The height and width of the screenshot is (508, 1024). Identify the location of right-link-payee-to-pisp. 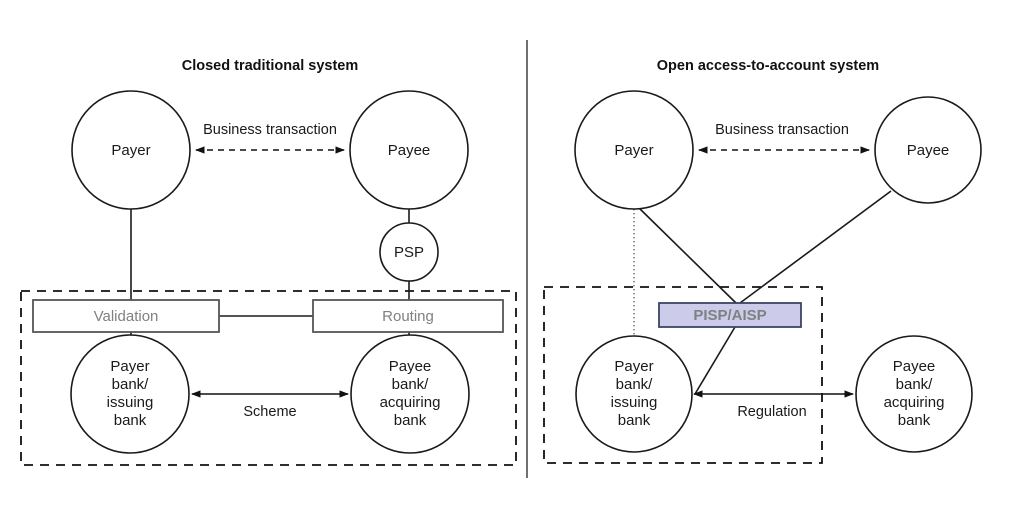
(815, 247).